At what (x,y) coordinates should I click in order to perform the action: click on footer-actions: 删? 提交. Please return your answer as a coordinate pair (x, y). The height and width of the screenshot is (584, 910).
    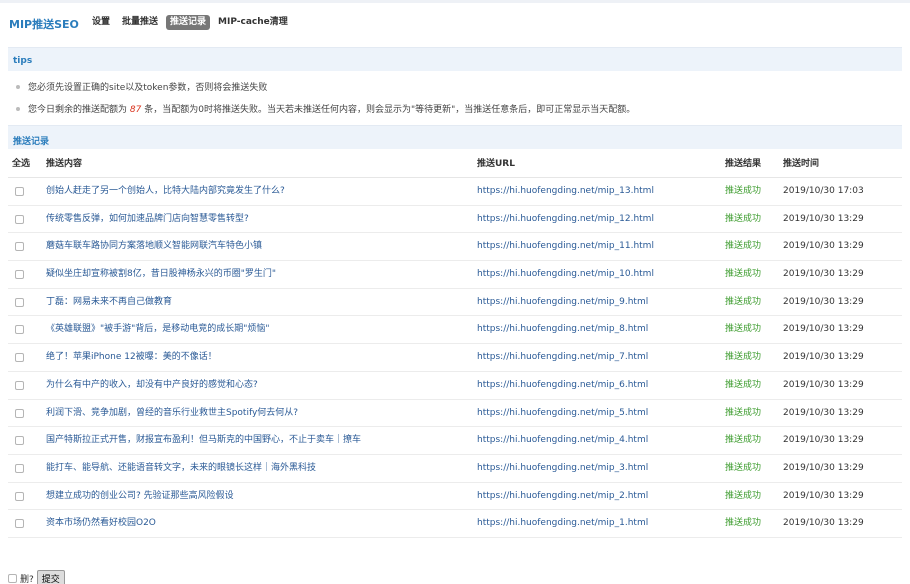
    Looking at the image, I should click on (36, 577).